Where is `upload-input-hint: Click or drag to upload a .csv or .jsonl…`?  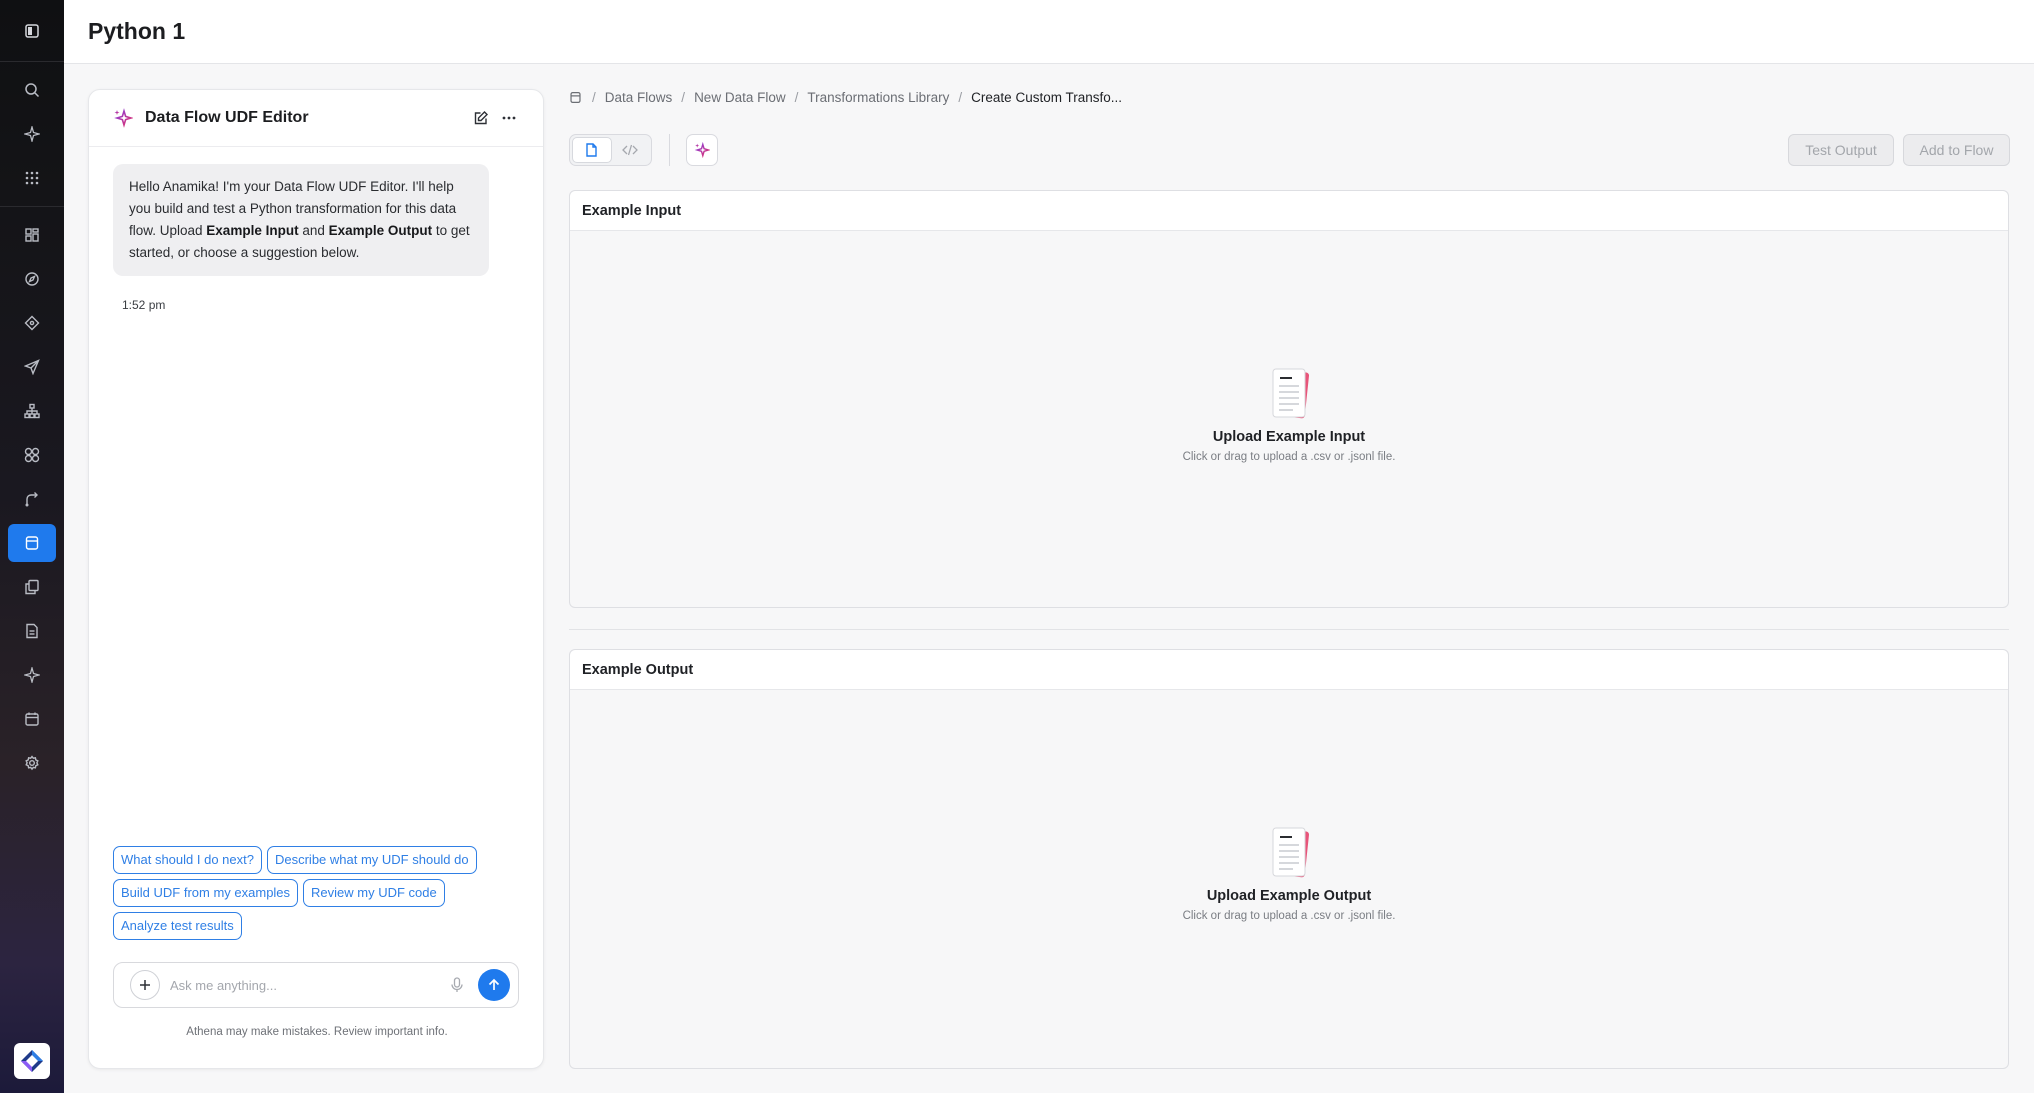
upload-input-hint: Click or drag to upload a .csv or .jsonl… is located at coordinates (1289, 457).